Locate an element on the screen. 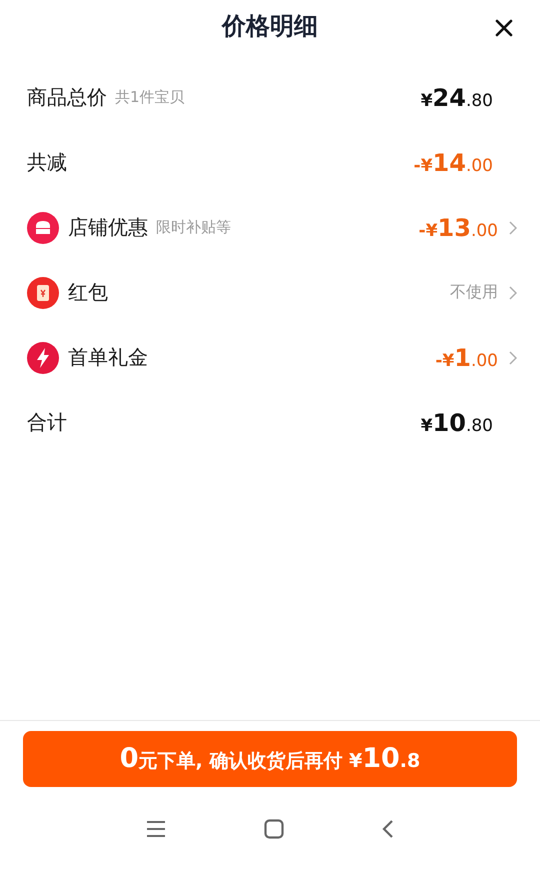 The height and width of the screenshot is (870, 540). envelope-icon is located at coordinates (43, 292).